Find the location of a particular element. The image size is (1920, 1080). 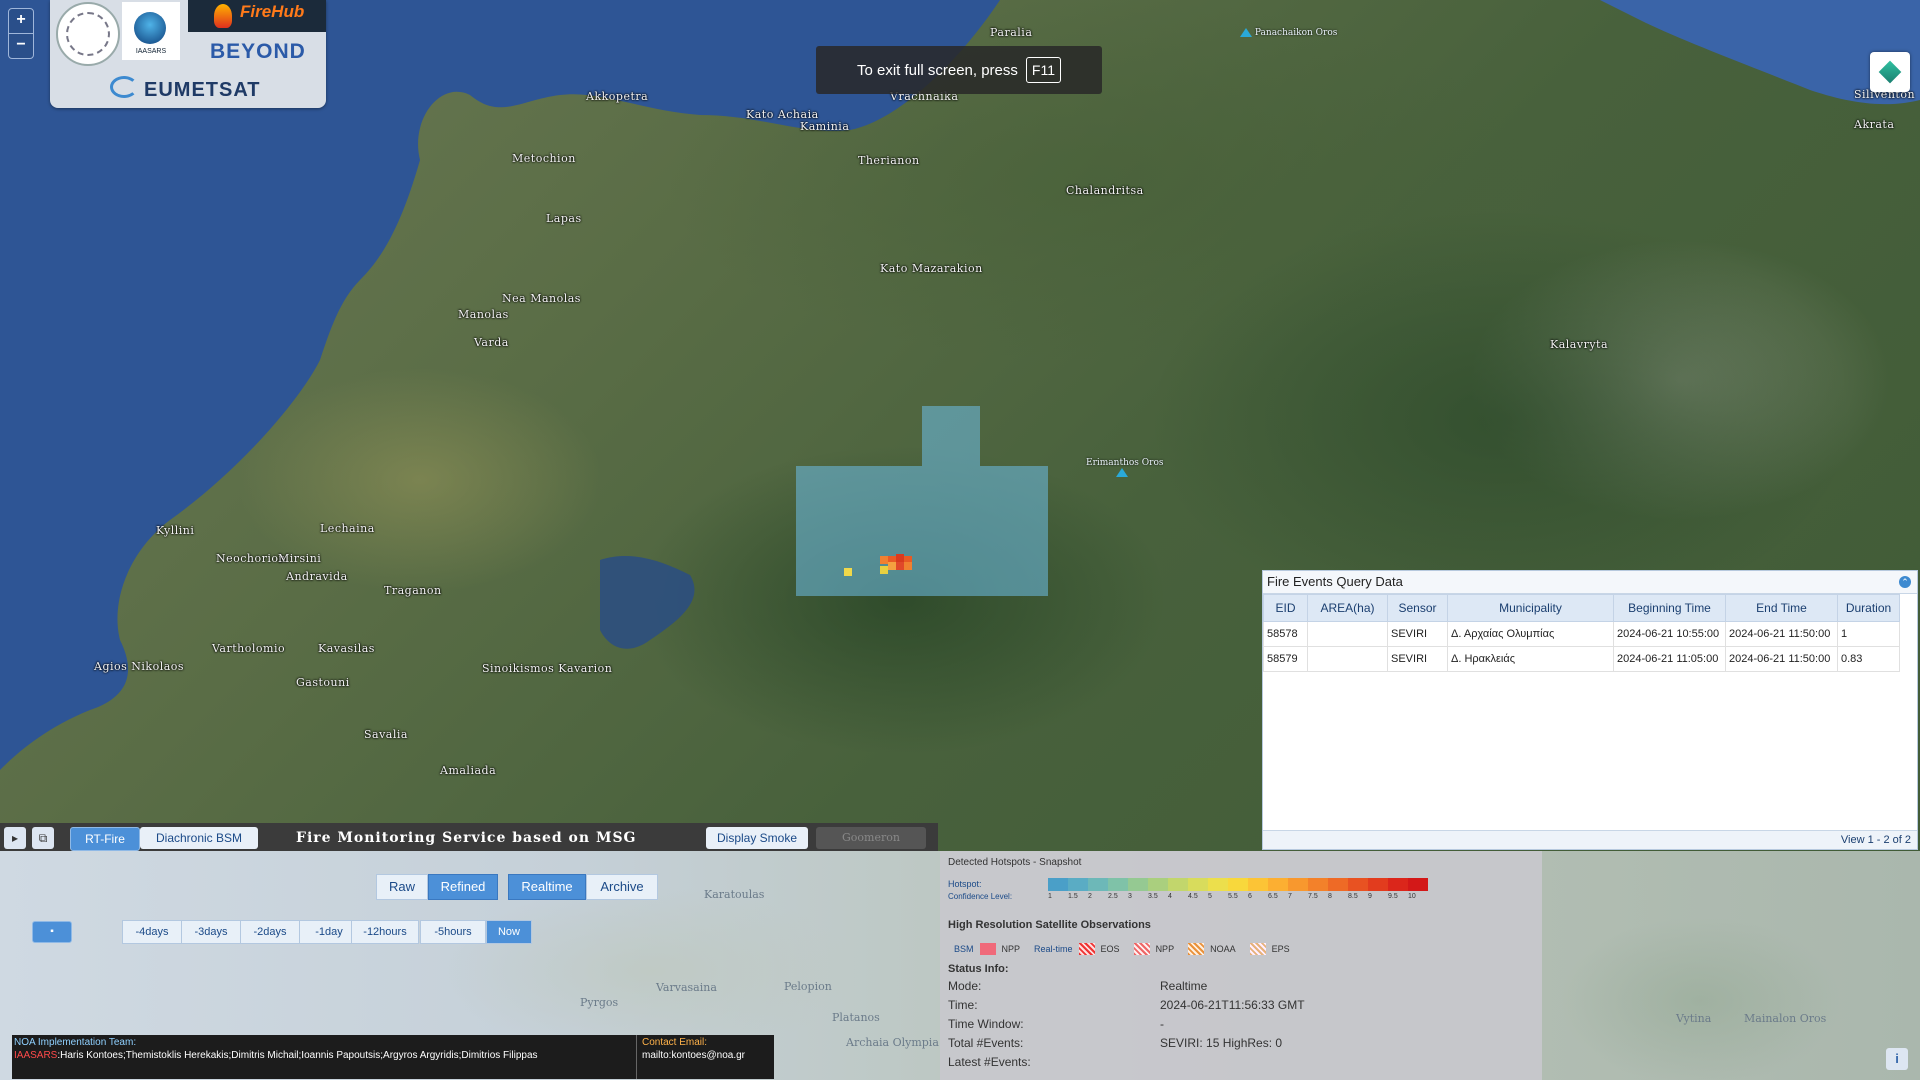

rt-fire-button: RT-Fire is located at coordinates (105, 839).